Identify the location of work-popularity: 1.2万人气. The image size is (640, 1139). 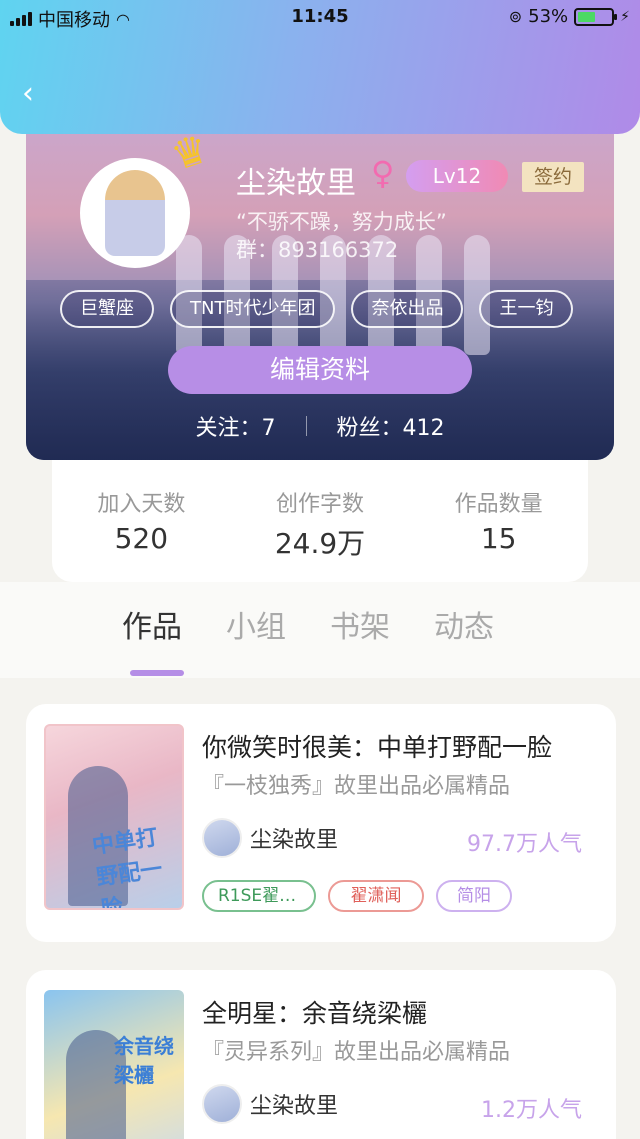
(531, 1110).